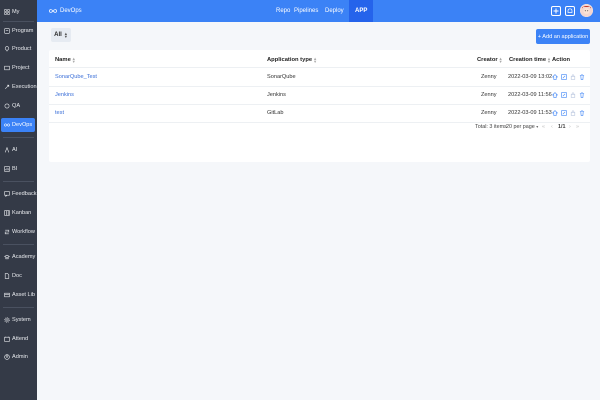 This screenshot has height=400, width=600. What do you see at coordinates (71, 11) in the screenshot?
I see `brand-label: DevOps` at bounding box center [71, 11].